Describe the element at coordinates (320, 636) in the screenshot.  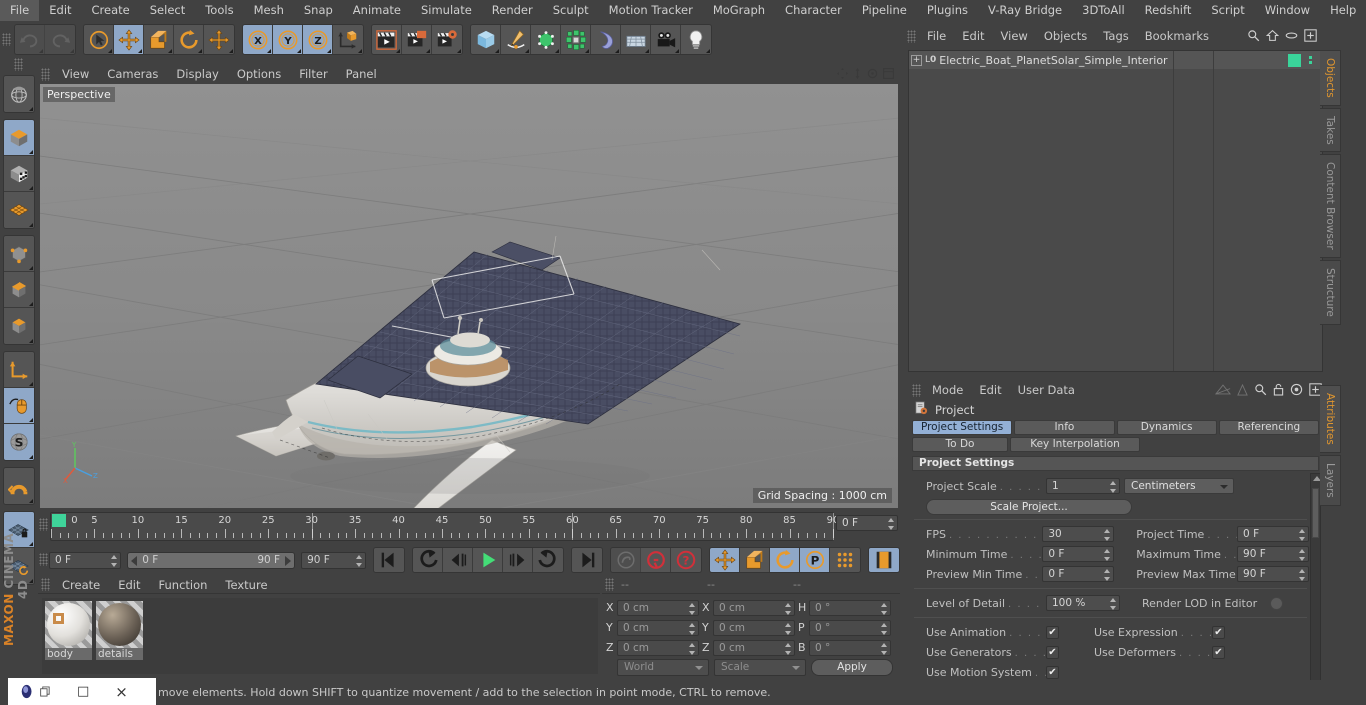
I see `material-list: body details` at that location.